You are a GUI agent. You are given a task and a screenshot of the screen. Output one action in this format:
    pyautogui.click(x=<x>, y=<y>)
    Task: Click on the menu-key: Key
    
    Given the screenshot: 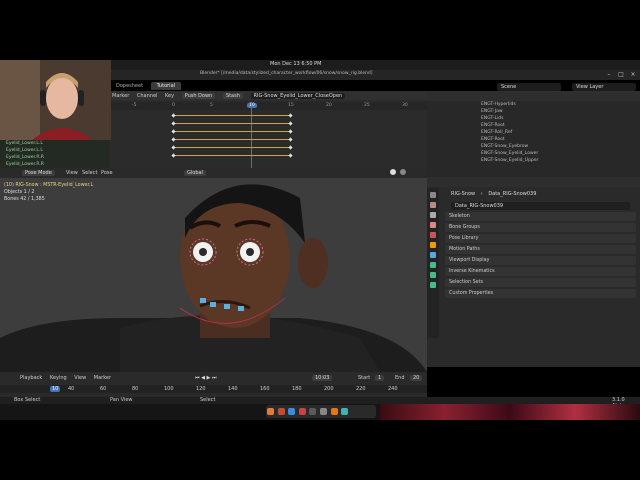 What is the action you would take?
    pyautogui.click(x=169, y=96)
    